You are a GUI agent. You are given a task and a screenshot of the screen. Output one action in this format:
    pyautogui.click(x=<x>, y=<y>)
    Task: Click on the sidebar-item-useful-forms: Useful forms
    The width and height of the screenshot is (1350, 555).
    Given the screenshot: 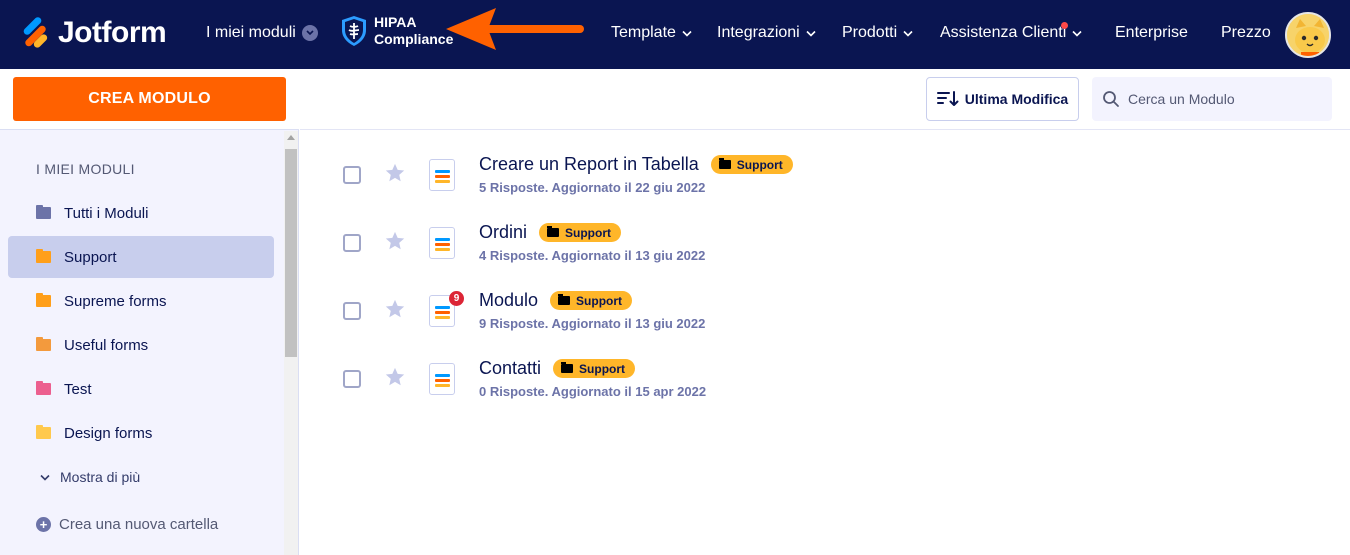 What is the action you would take?
    pyautogui.click(x=141, y=345)
    